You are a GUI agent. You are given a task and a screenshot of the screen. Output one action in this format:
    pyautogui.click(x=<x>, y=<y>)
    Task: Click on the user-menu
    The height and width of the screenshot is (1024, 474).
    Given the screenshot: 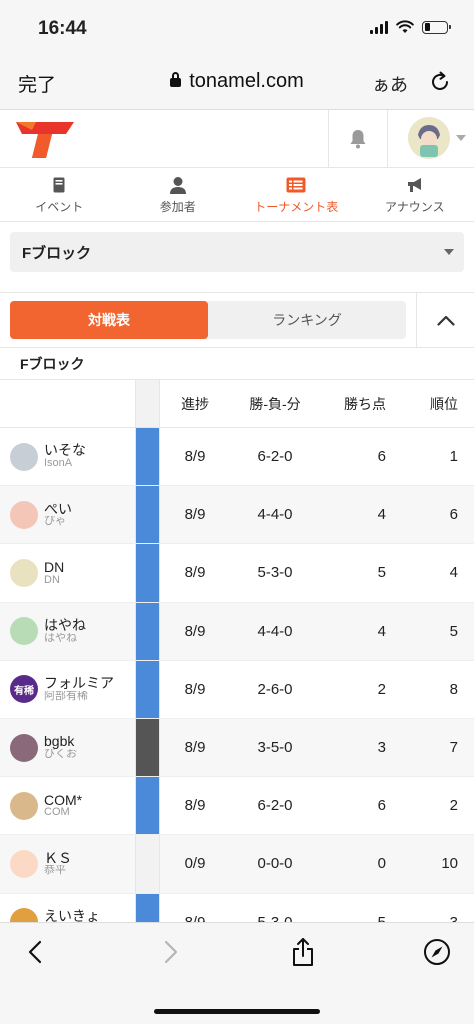 What is the action you would take?
    pyautogui.click(x=437, y=138)
    